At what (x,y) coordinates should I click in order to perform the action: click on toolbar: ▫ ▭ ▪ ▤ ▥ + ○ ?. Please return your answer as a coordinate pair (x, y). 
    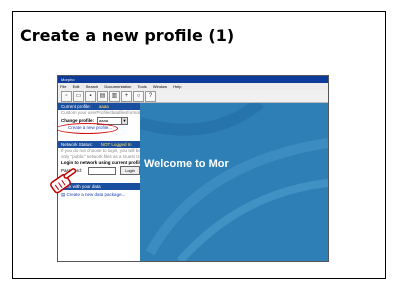
    Looking at the image, I should click on (193, 96).